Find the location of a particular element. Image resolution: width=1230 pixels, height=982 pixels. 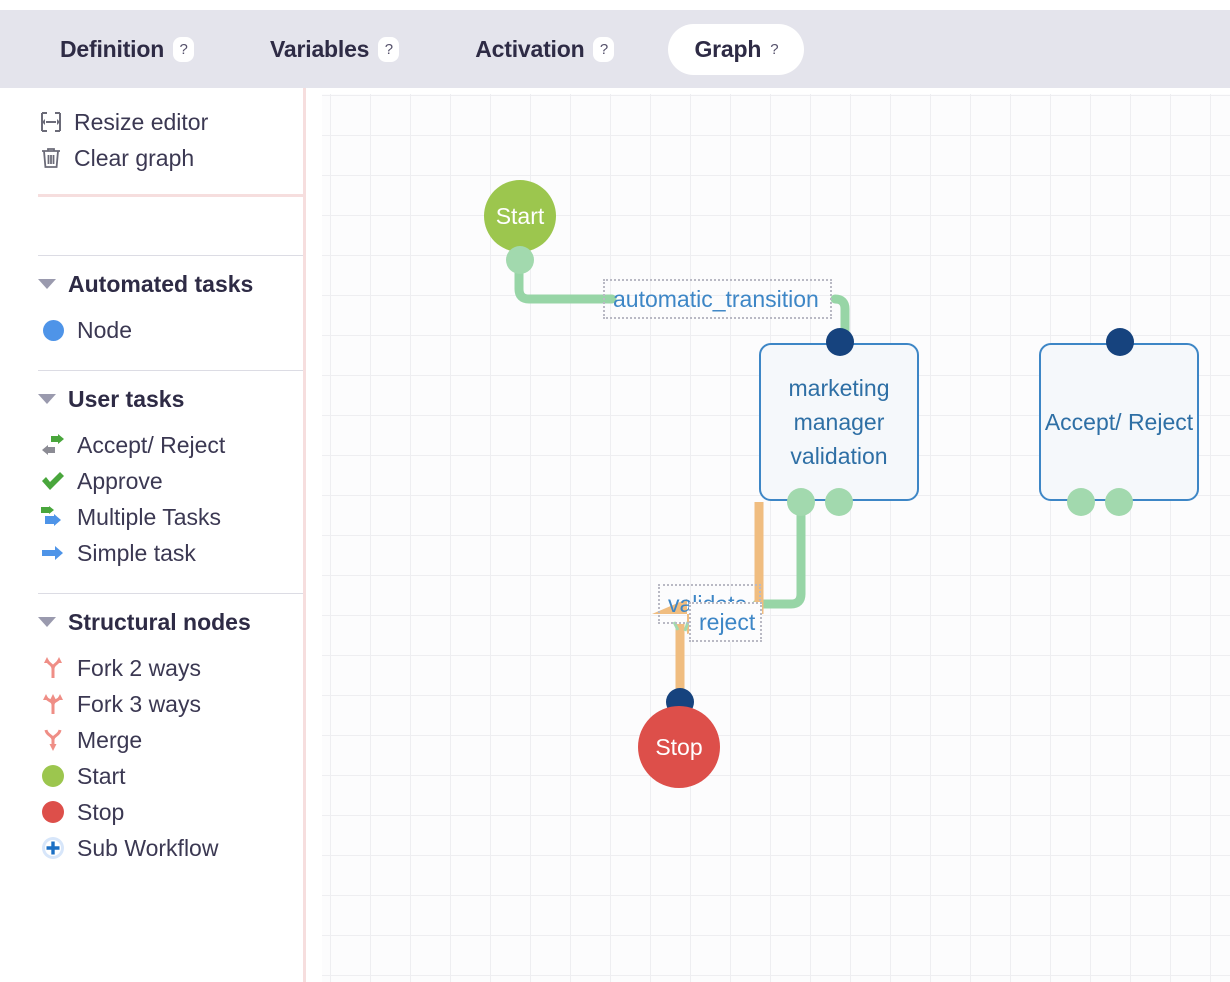

node-label: marketing manager validation is located at coordinates (839, 422).